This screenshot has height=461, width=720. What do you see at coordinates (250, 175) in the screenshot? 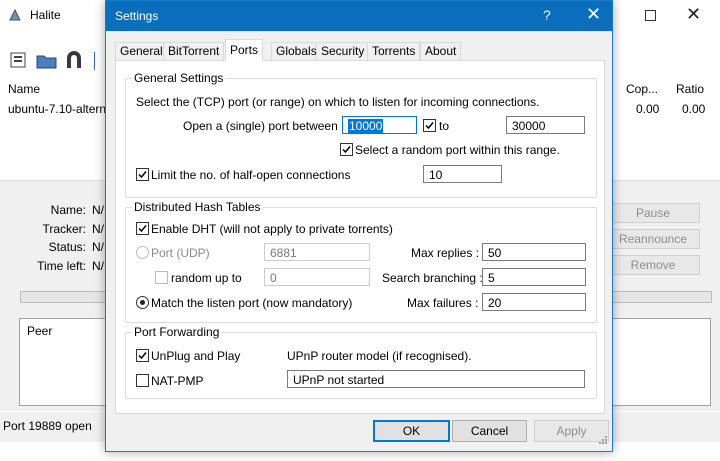
I see `halfopen-limit-label: Limit the no. of half-open connections` at bounding box center [250, 175].